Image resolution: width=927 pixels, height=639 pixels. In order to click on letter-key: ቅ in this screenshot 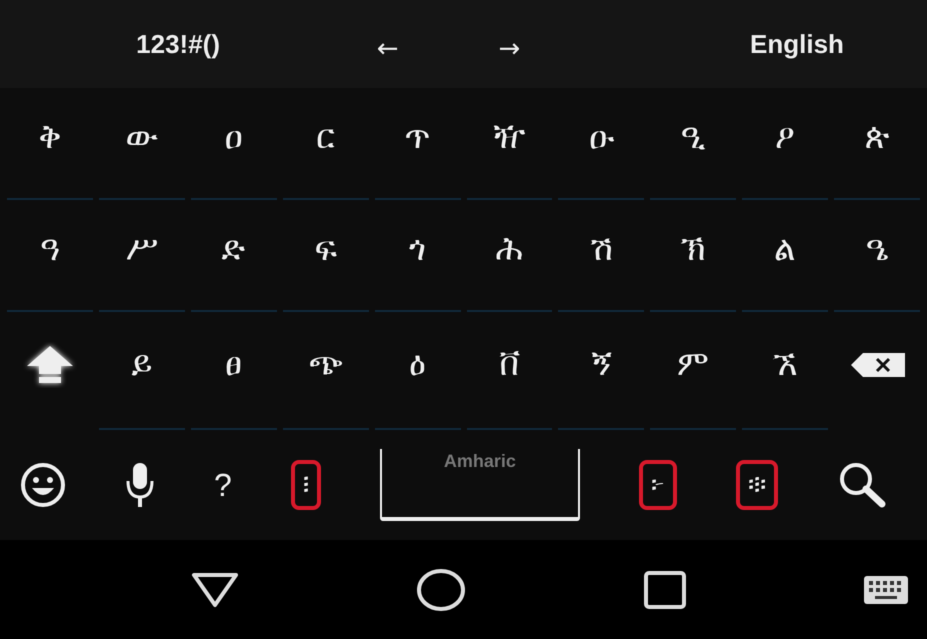, I will do `click(50, 137)`.